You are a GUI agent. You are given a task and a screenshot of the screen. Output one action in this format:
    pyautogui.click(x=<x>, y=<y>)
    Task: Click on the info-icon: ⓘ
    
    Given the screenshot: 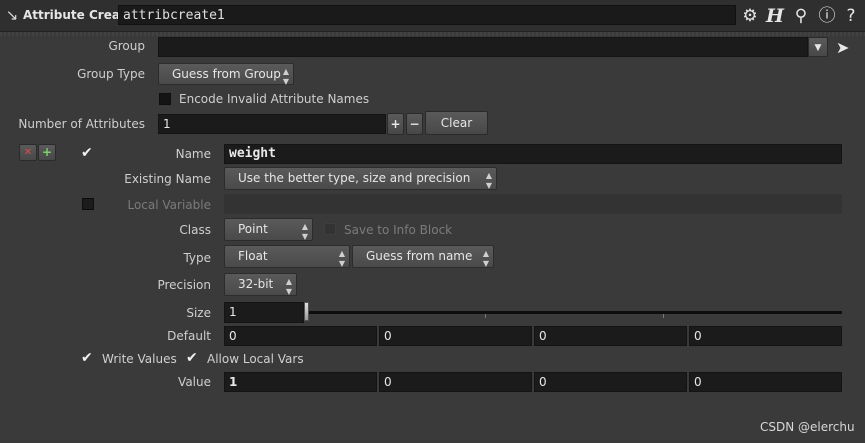 What is the action you would take?
    pyautogui.click(x=827, y=16)
    